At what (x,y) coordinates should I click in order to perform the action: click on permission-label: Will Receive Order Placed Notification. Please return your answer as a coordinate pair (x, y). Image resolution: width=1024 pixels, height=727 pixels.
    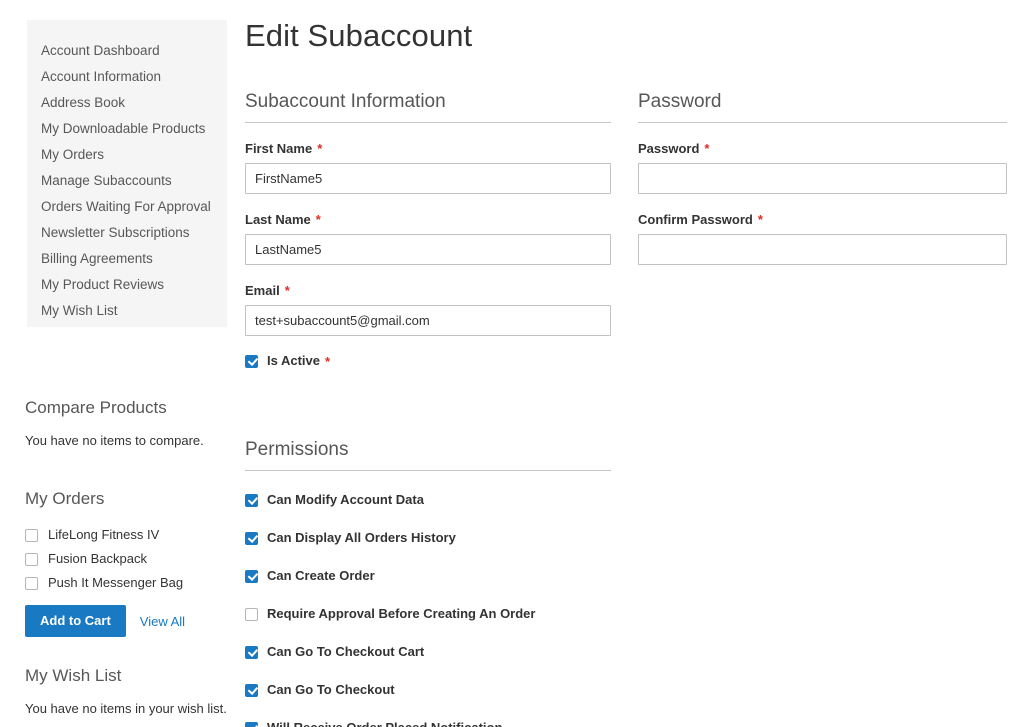
    Looking at the image, I should click on (384, 723).